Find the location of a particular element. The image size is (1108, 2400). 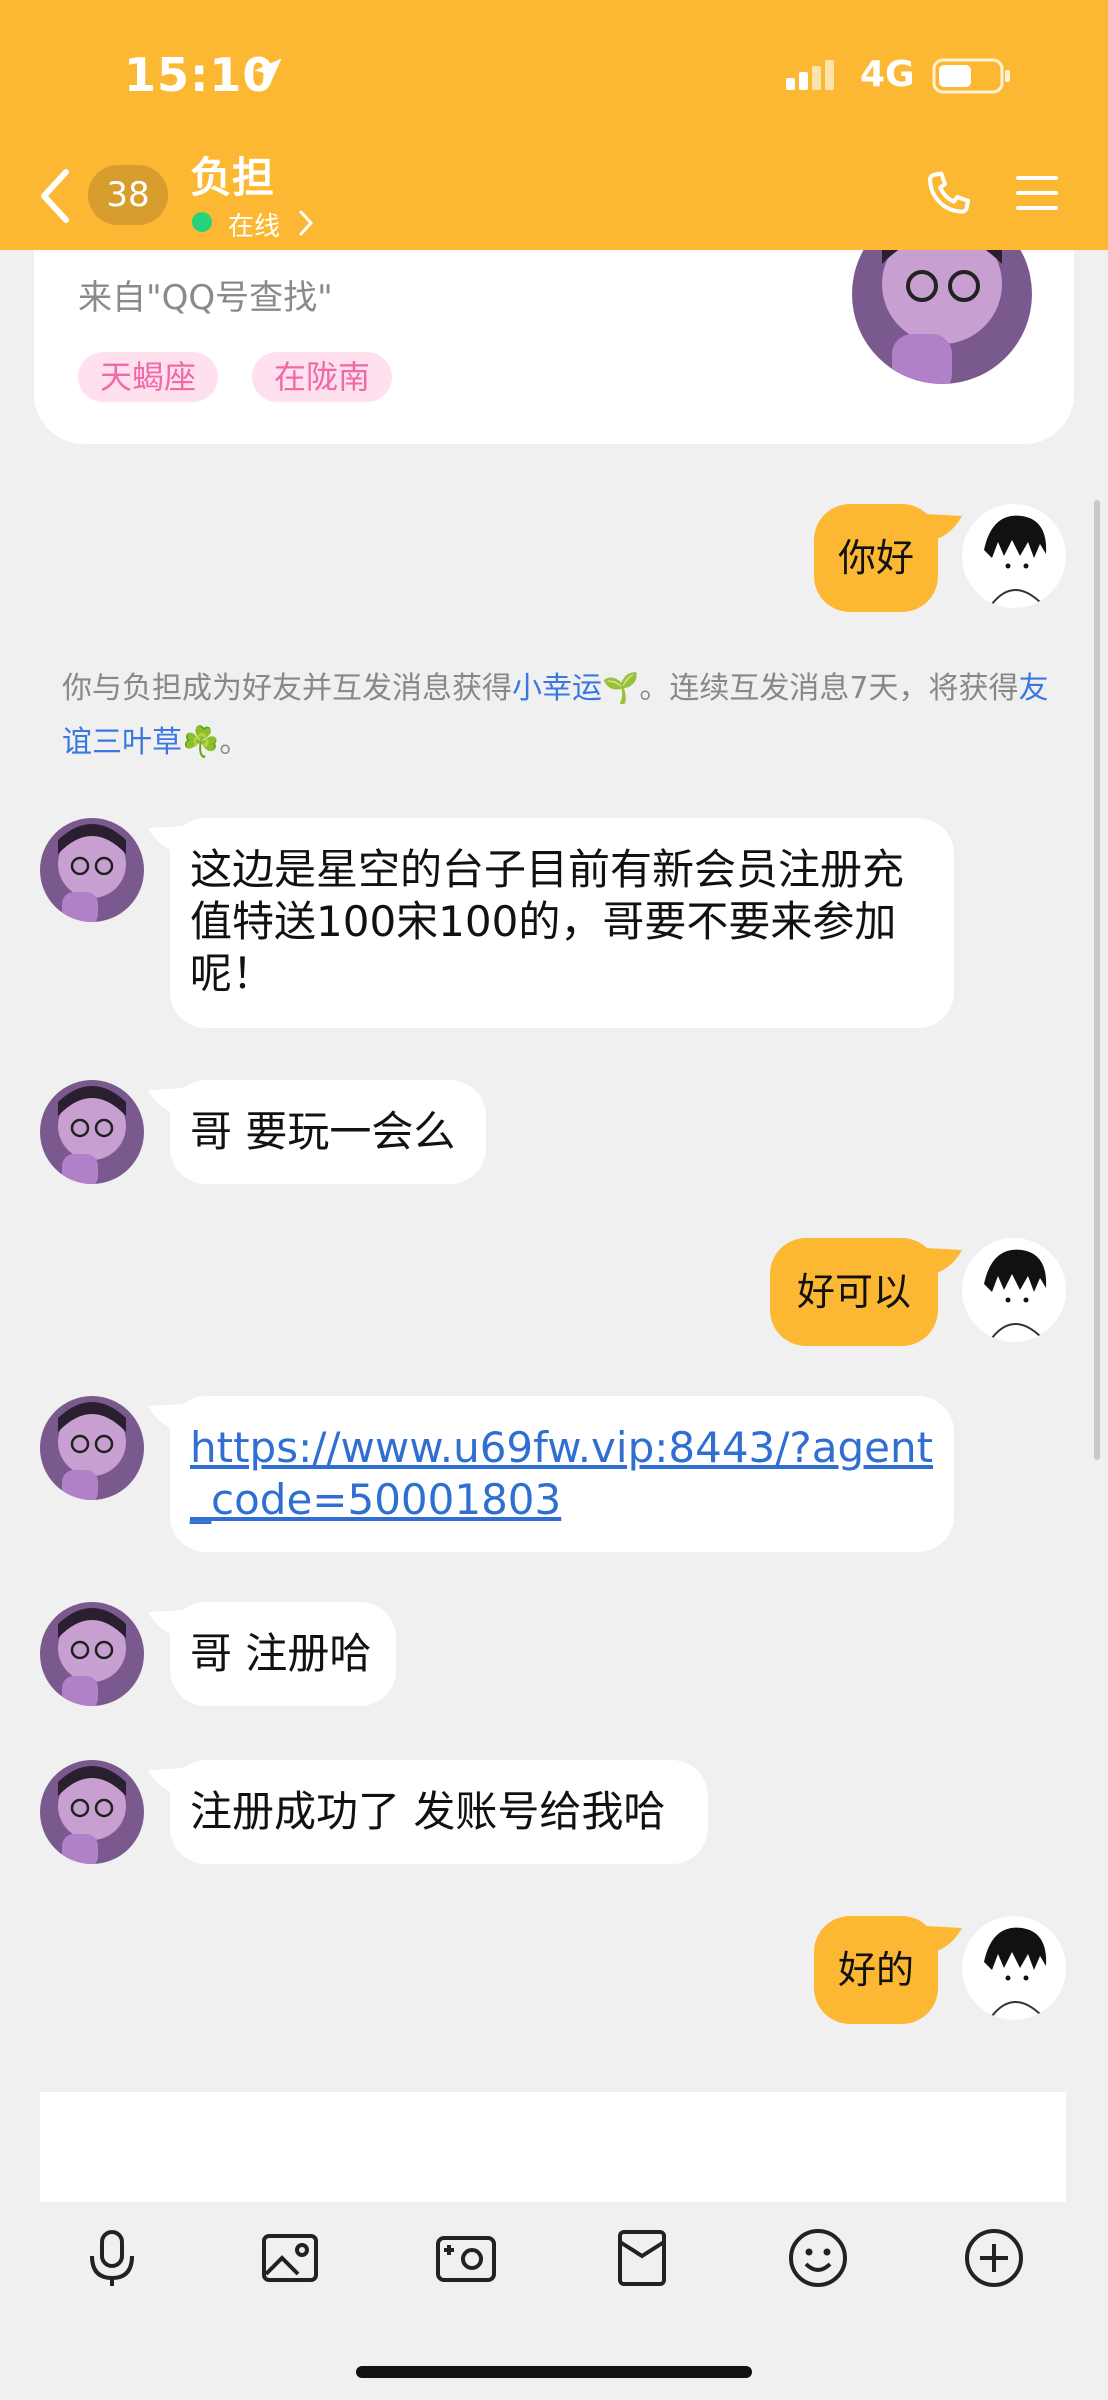

phone-call-button is located at coordinates (948, 196).